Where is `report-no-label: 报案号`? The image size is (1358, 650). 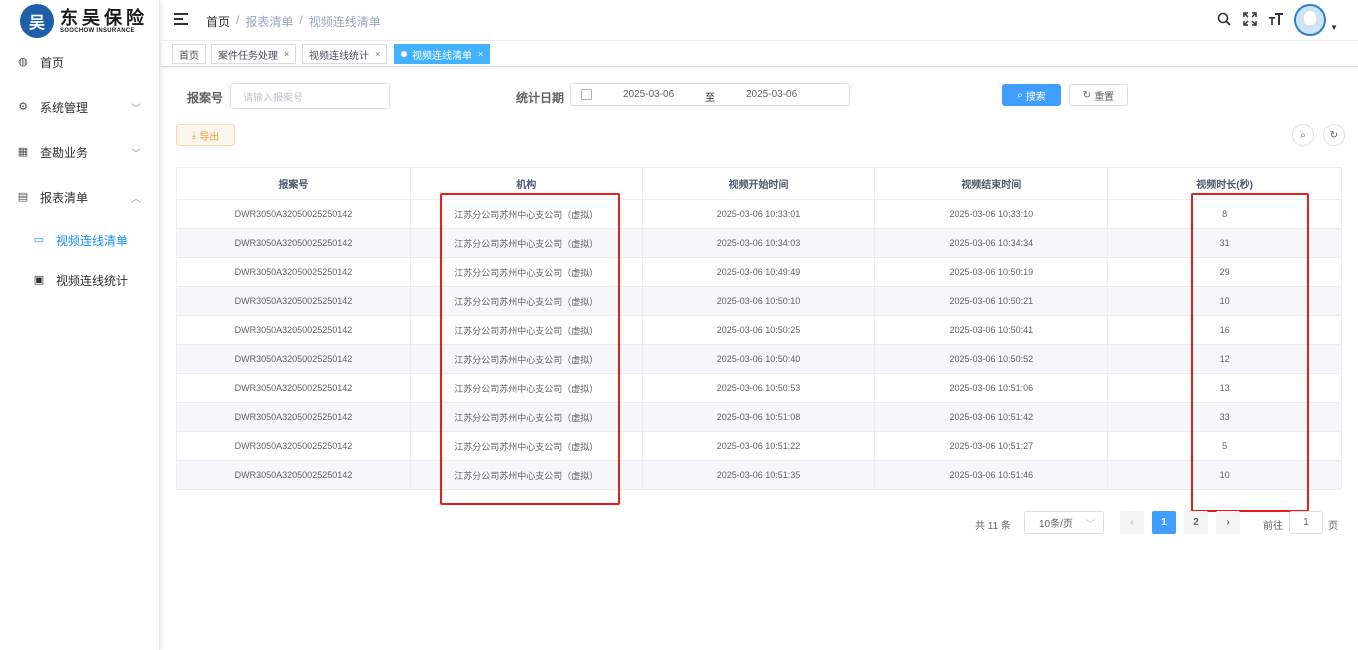 report-no-label: 报案号 is located at coordinates (205, 98).